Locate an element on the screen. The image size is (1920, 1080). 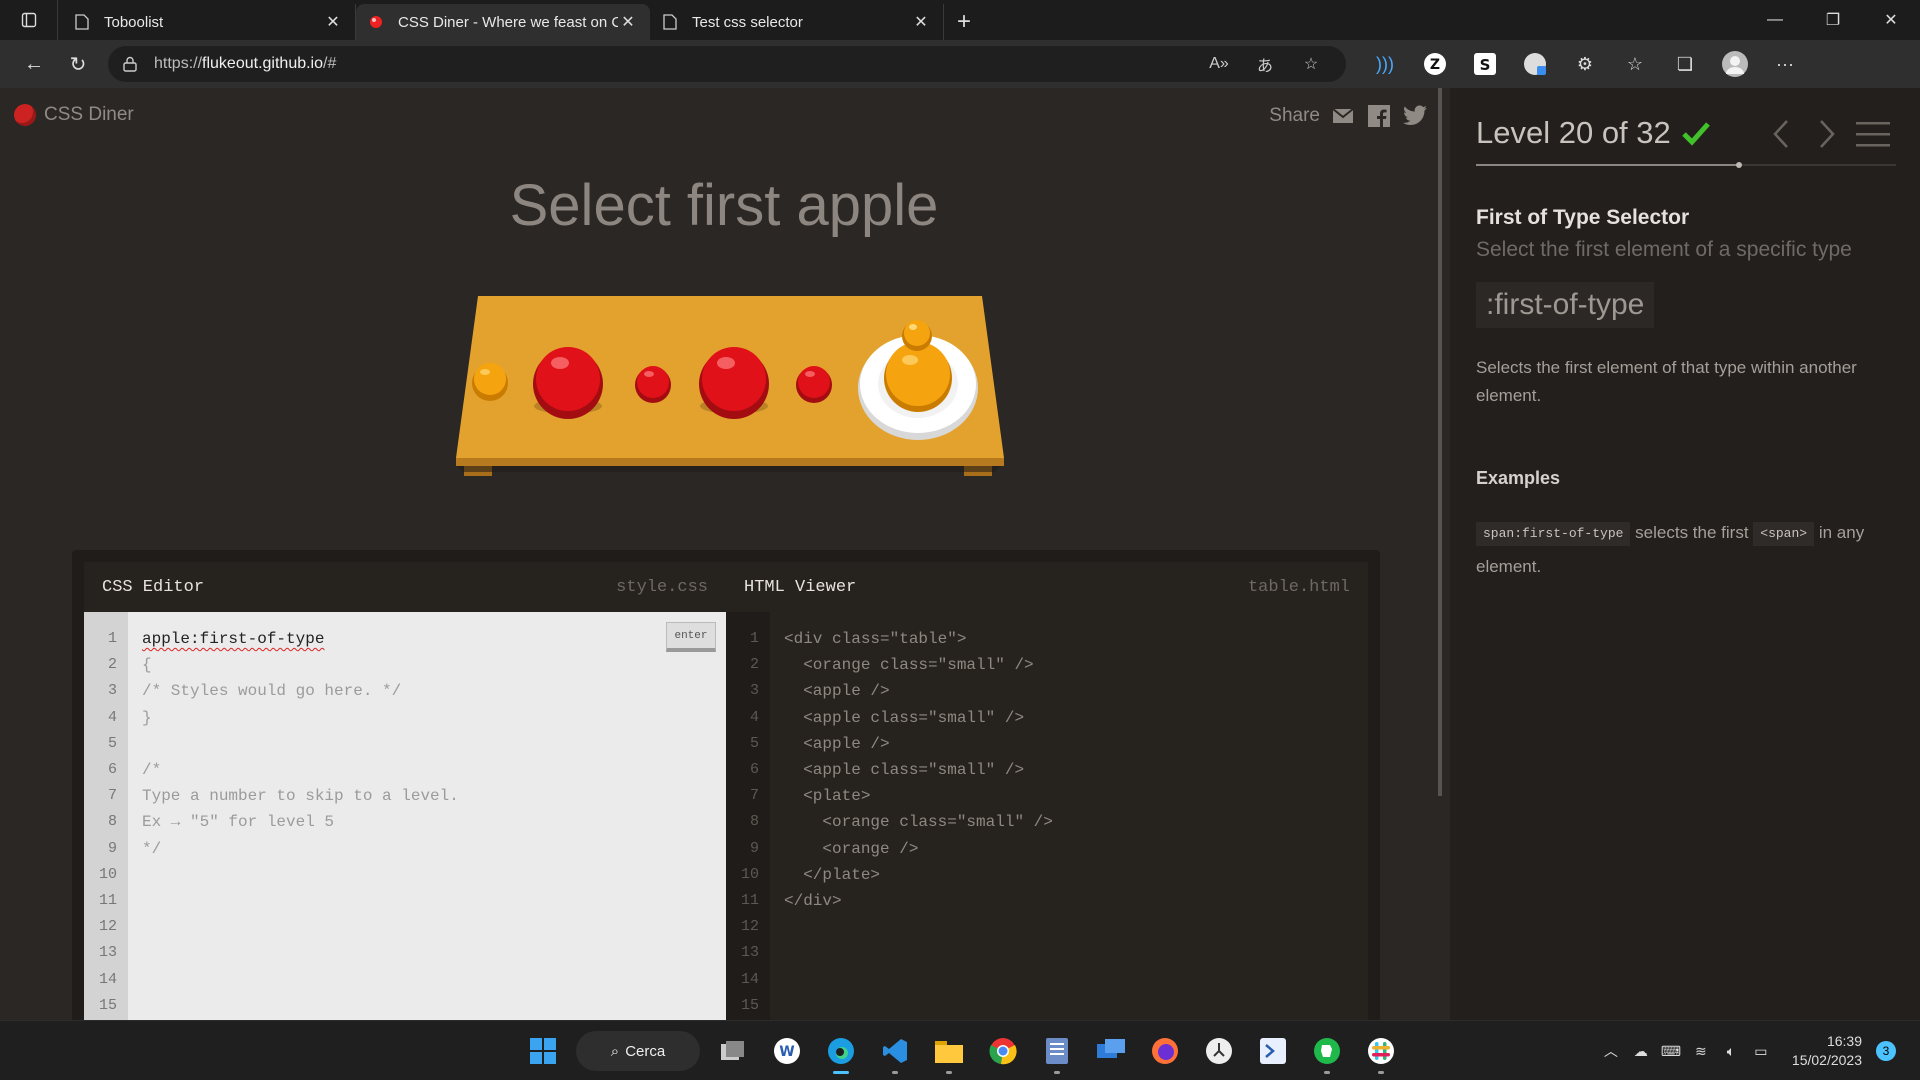
chevron-right-icon is located at coordinates (1827, 134).